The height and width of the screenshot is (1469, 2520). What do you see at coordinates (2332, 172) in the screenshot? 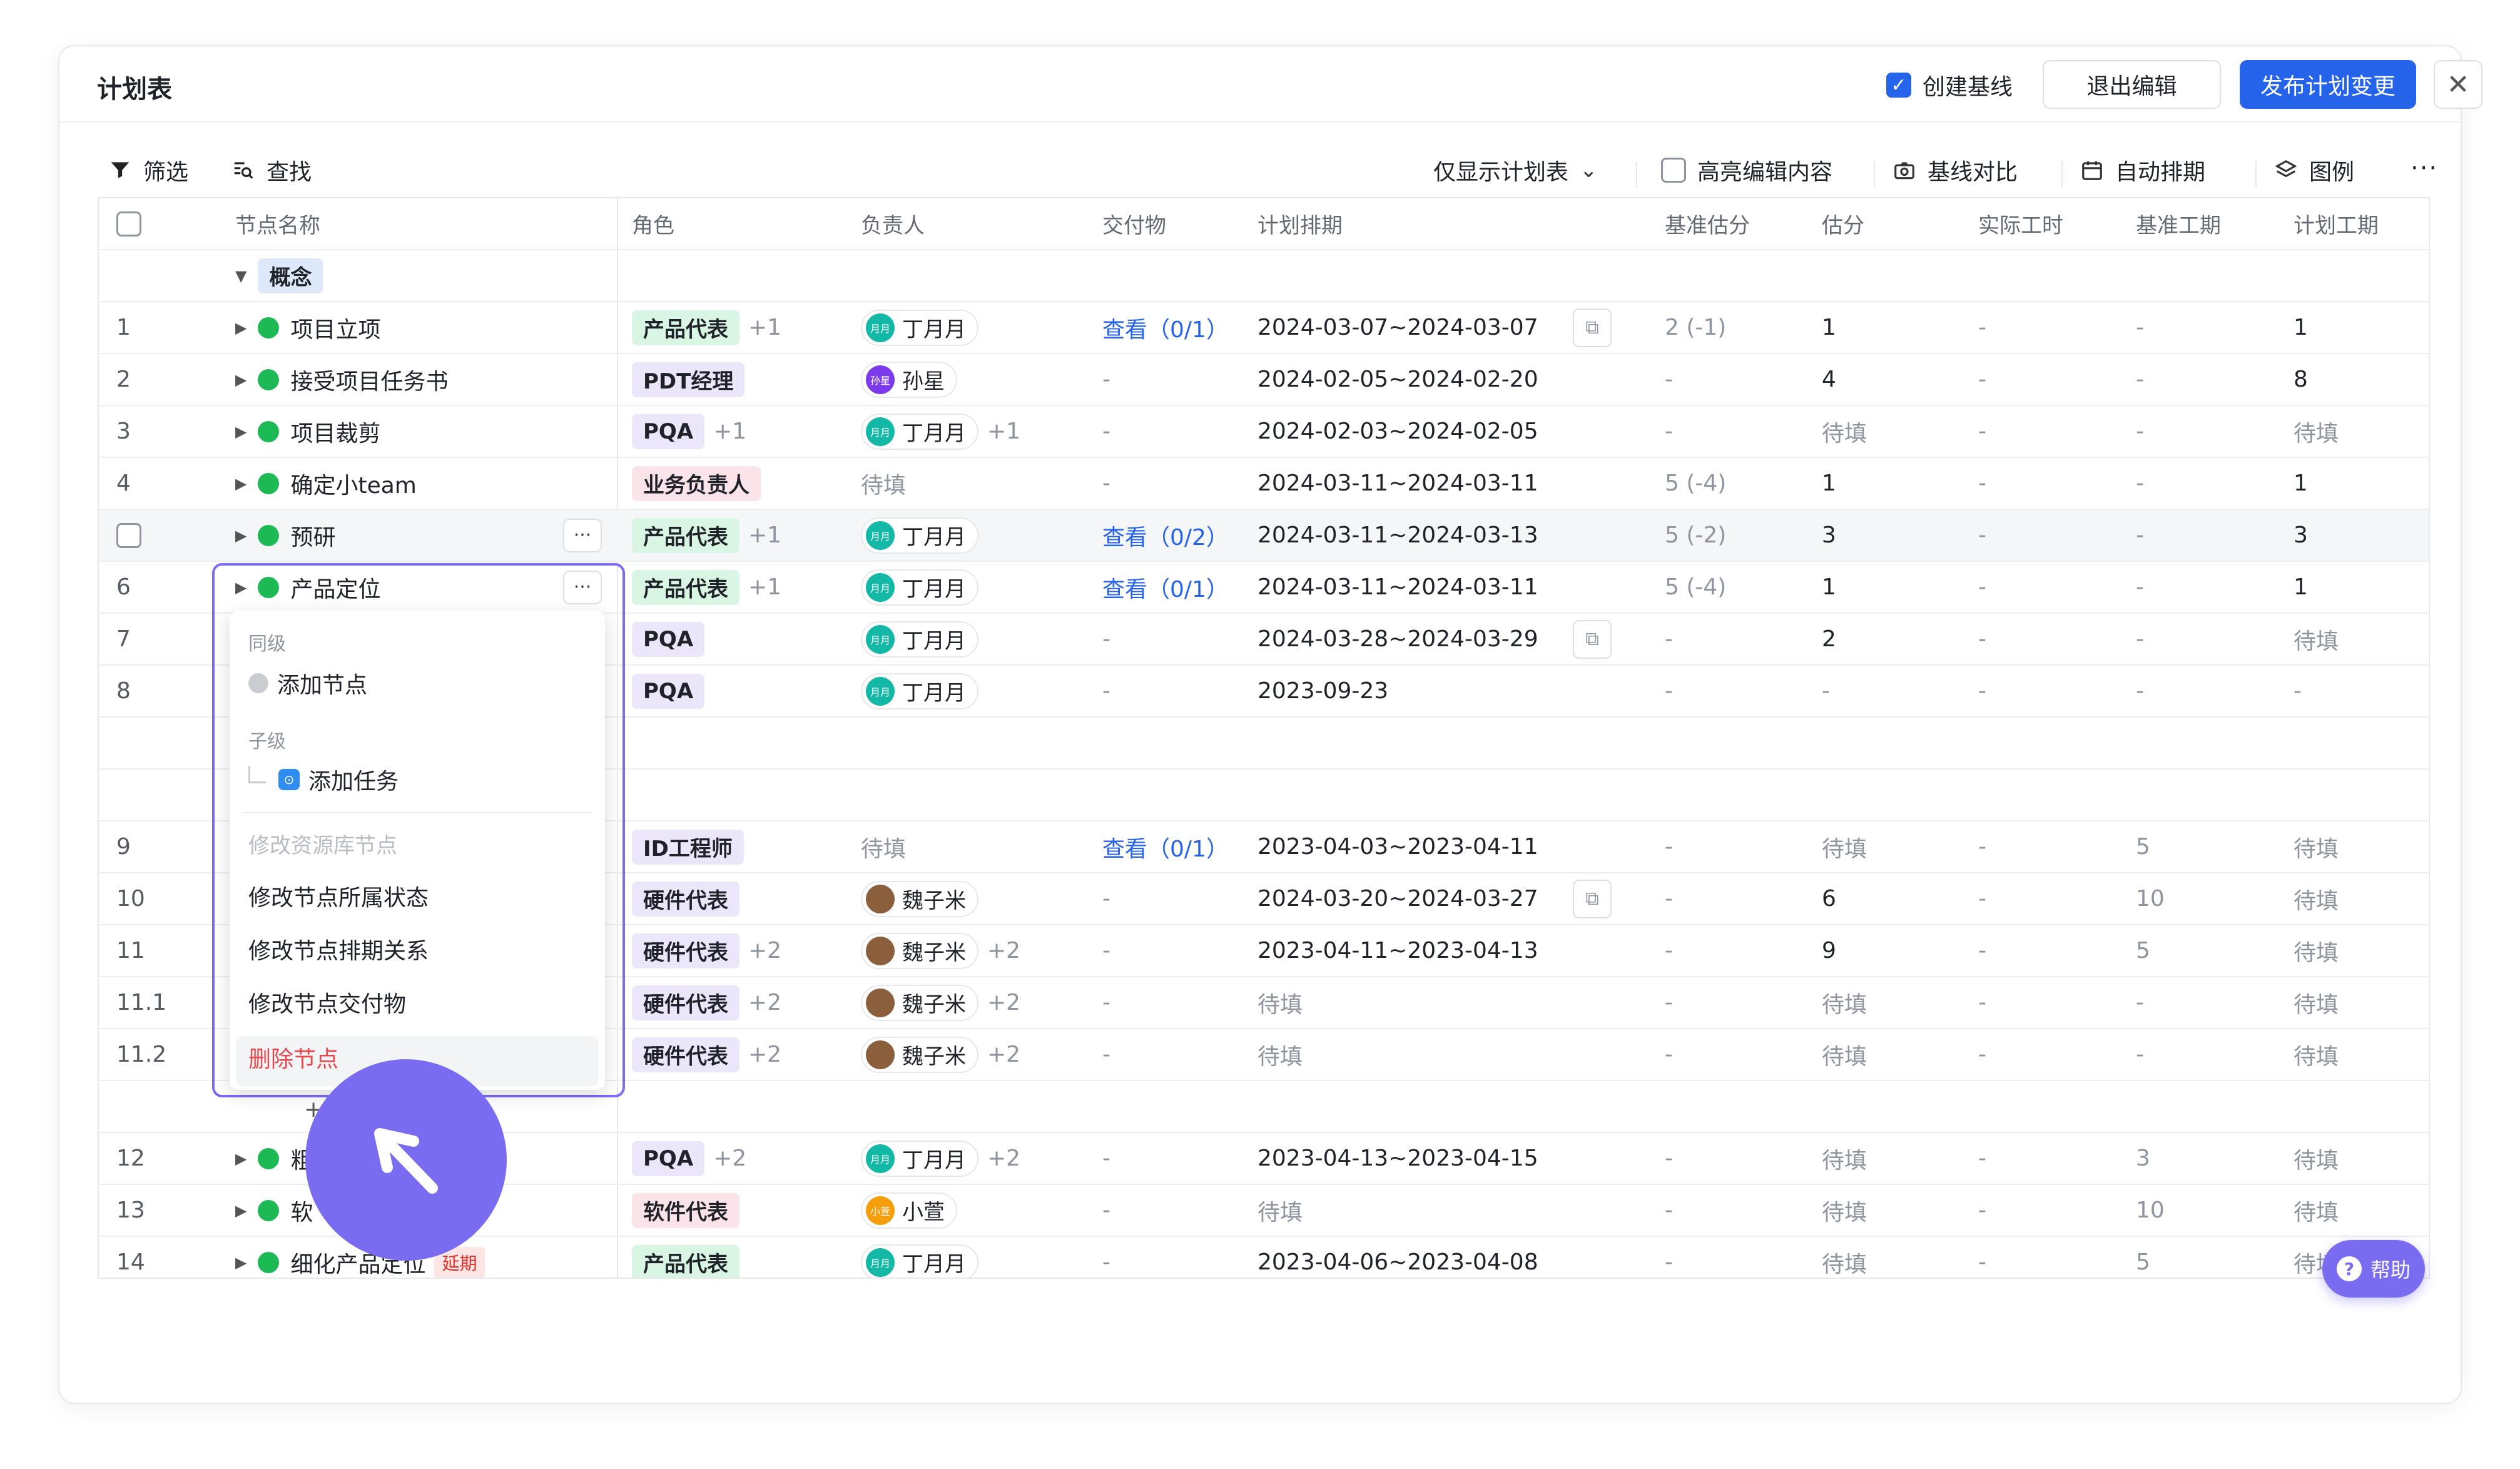
I see `legend-label: 图例` at bounding box center [2332, 172].